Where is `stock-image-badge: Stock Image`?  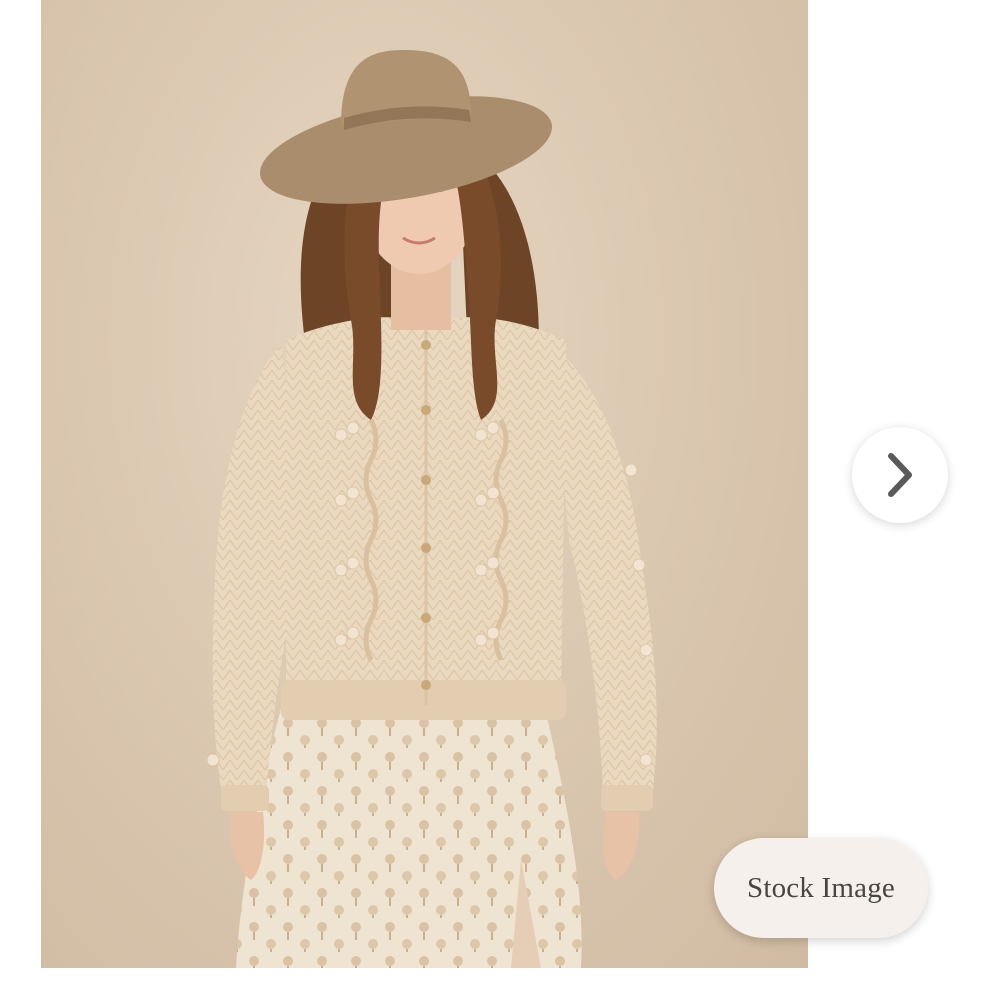 stock-image-badge: Stock Image is located at coordinates (821, 888).